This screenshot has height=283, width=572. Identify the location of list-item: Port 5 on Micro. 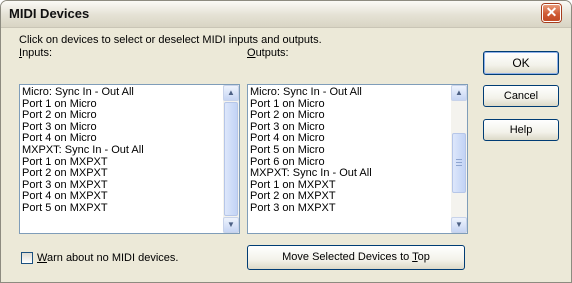
(311, 150).